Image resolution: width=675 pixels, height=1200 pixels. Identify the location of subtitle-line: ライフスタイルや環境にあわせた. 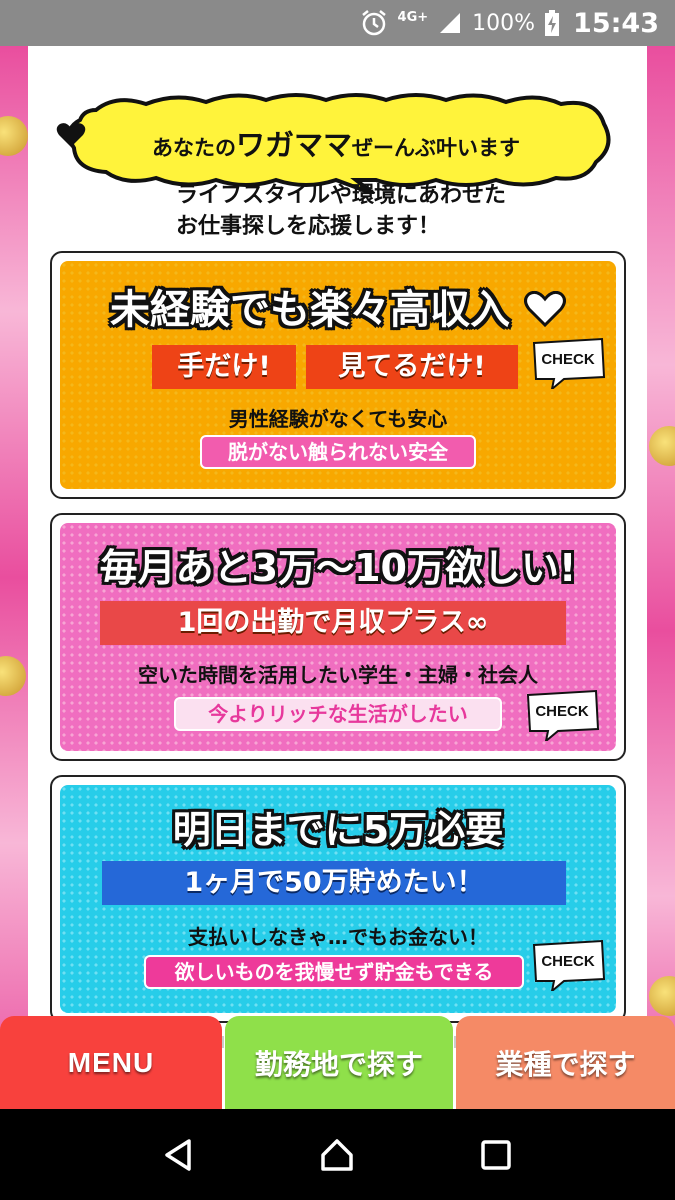
(341, 195).